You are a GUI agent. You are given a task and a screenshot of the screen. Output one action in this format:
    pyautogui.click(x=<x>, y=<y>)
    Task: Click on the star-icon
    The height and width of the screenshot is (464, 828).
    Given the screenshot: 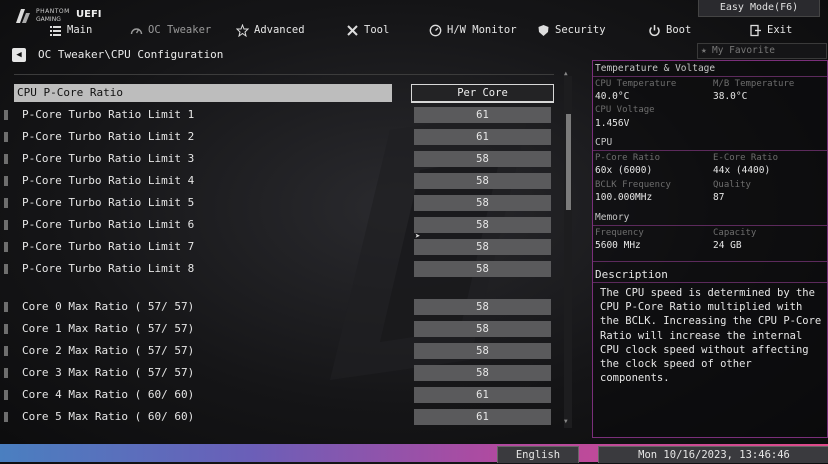 What is the action you would take?
    pyautogui.click(x=242, y=30)
    